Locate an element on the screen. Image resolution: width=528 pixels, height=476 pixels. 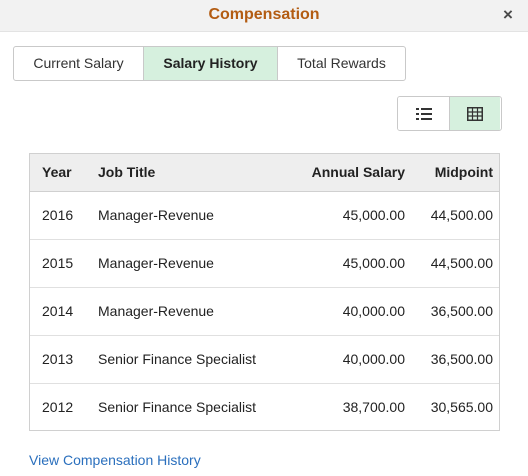
cell-year: 2015 is located at coordinates (64, 262).